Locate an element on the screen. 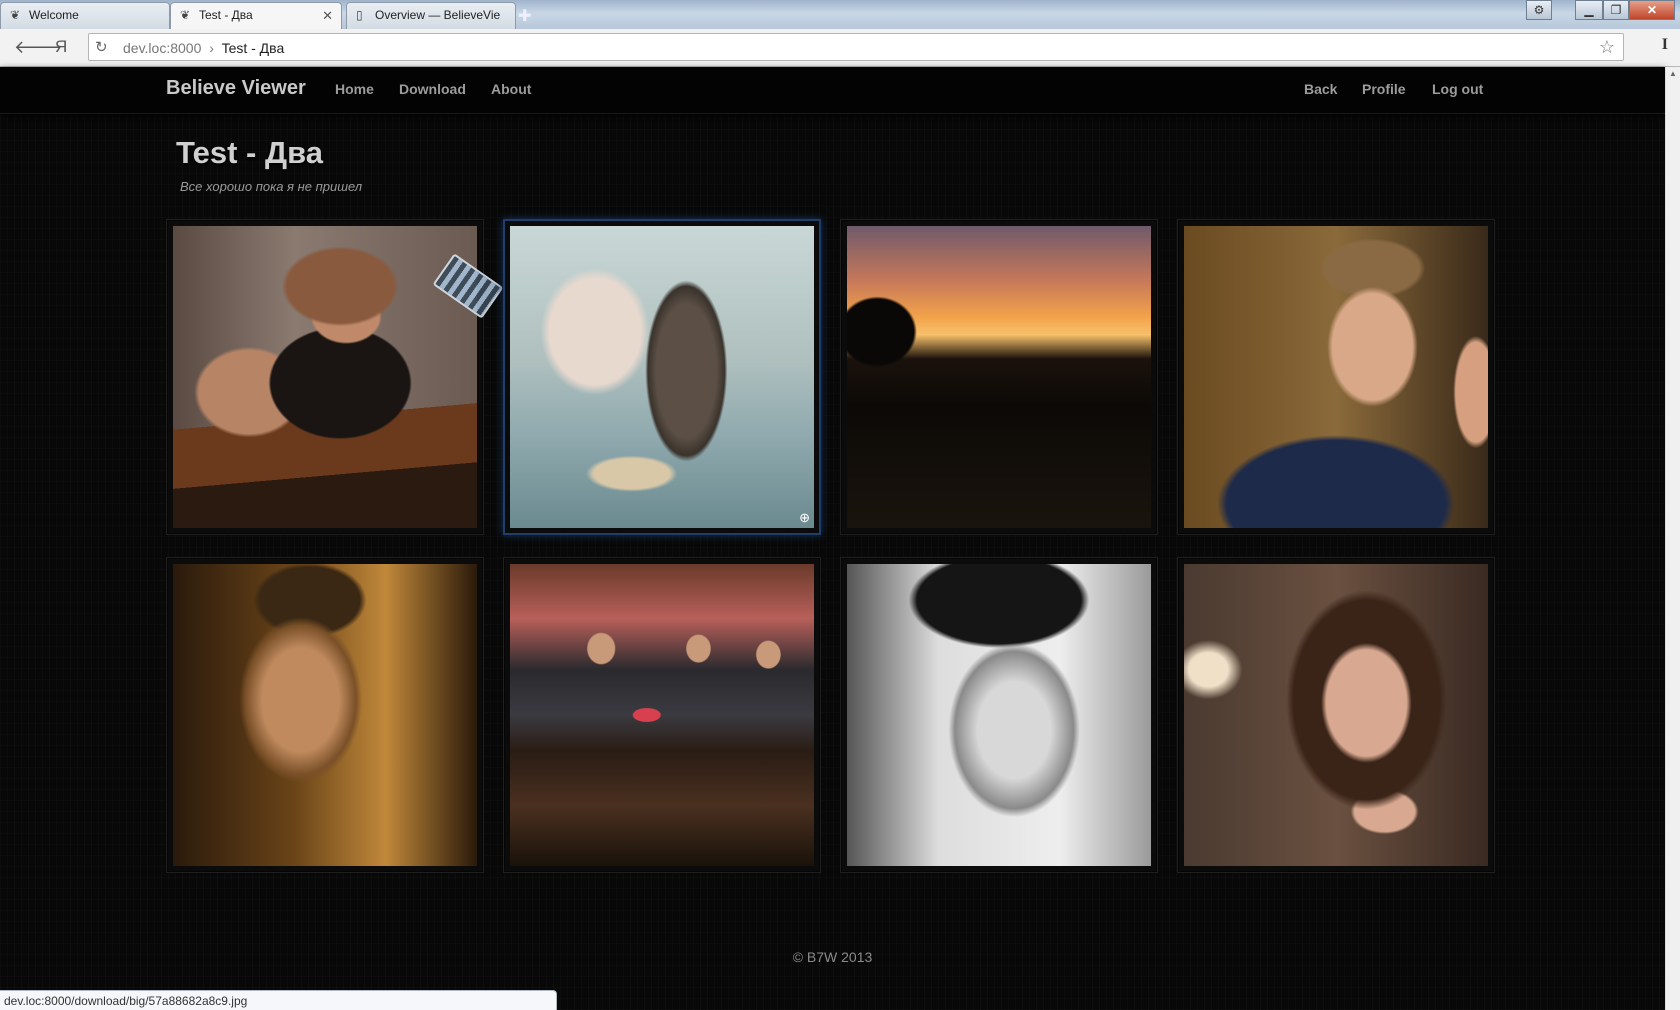 This screenshot has height=1010, width=1680. yandex-icon: Я is located at coordinates (61, 47).